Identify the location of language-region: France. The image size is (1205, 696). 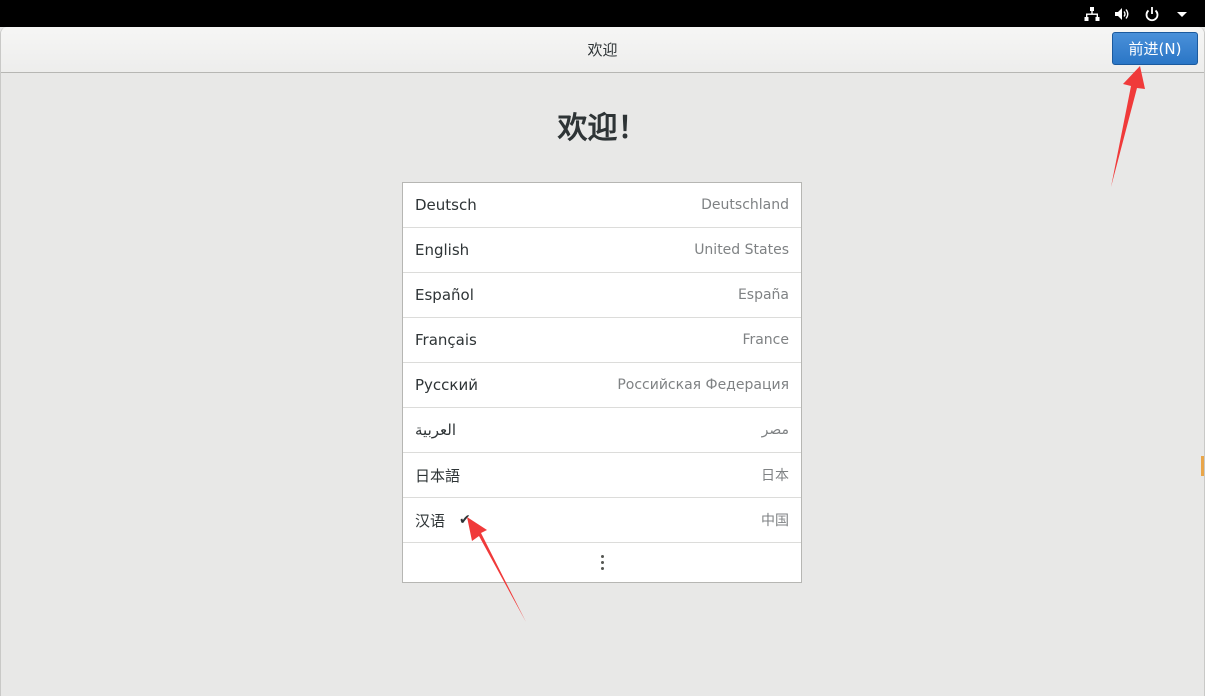
(765, 340).